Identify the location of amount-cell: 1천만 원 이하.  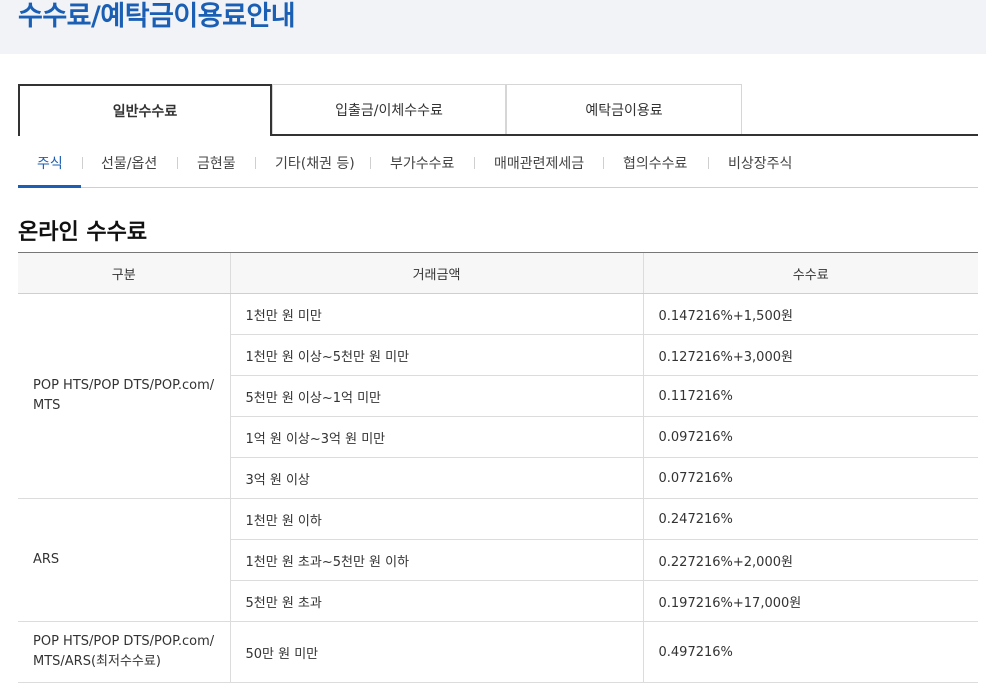
(436, 519).